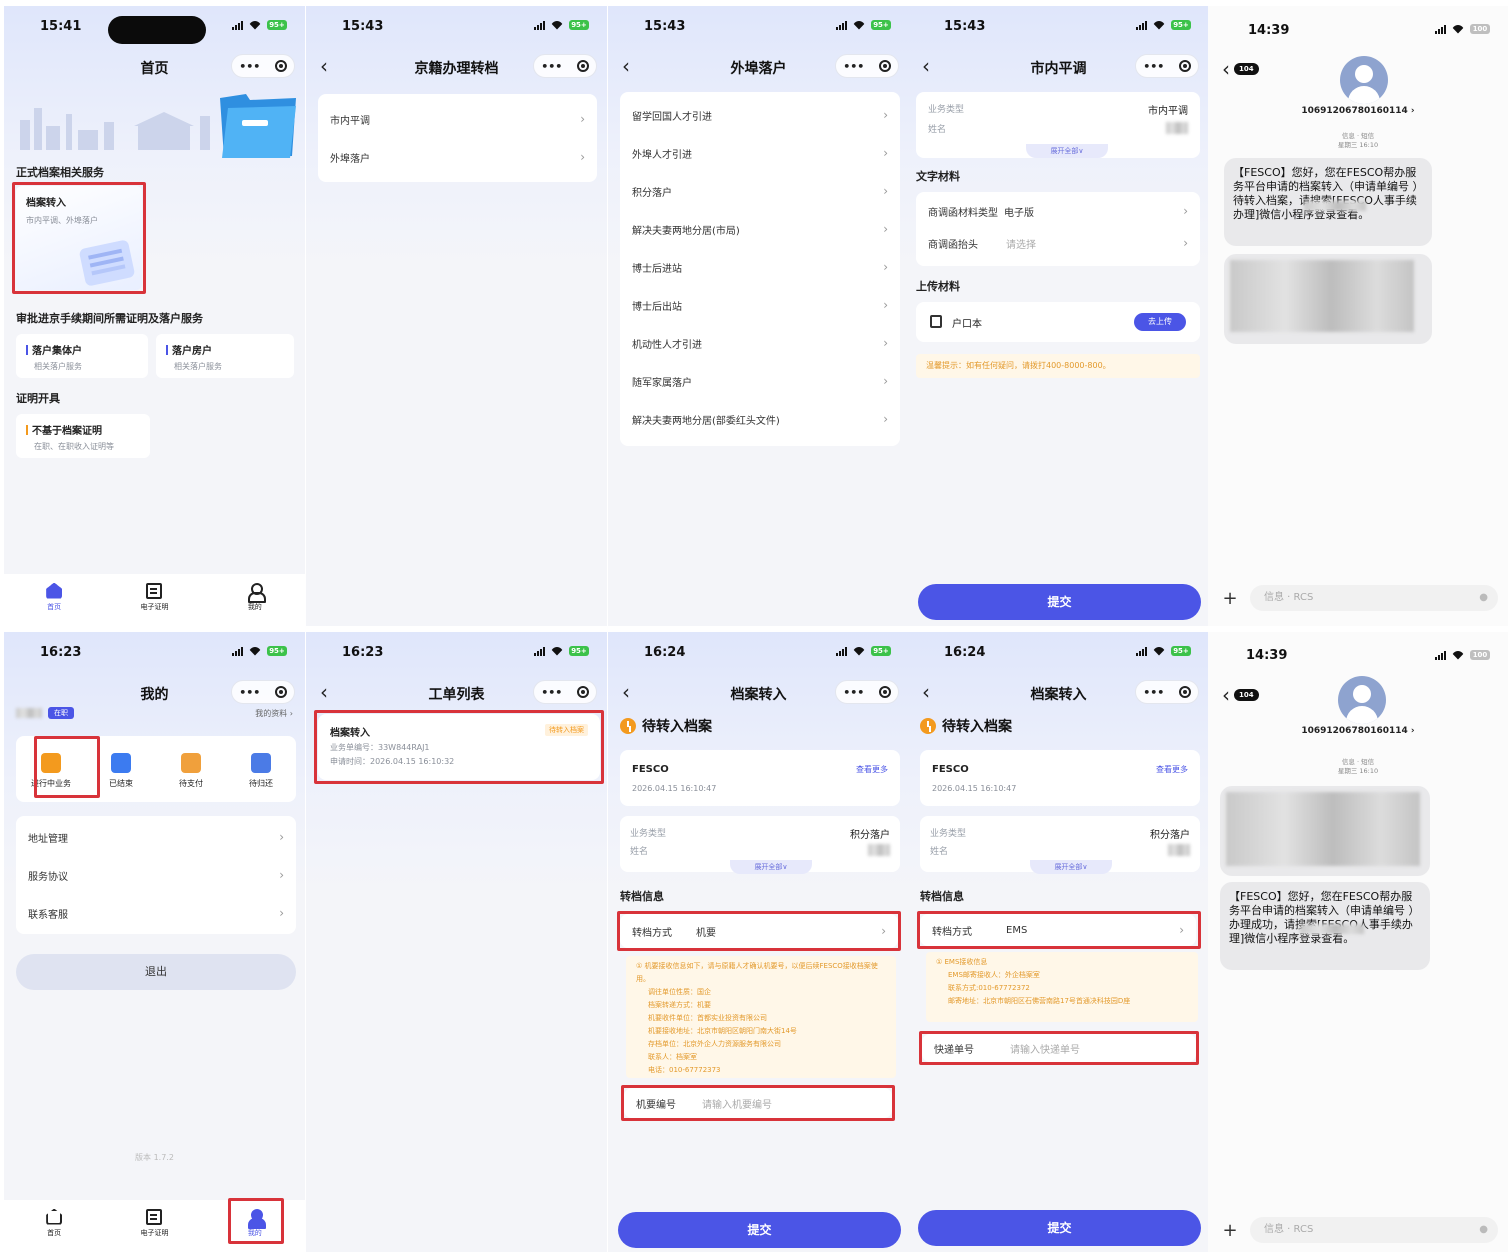  What do you see at coordinates (1058, 243) in the screenshot?
I see `letter-head-row: 商调函抬头 请选择 ›` at bounding box center [1058, 243].